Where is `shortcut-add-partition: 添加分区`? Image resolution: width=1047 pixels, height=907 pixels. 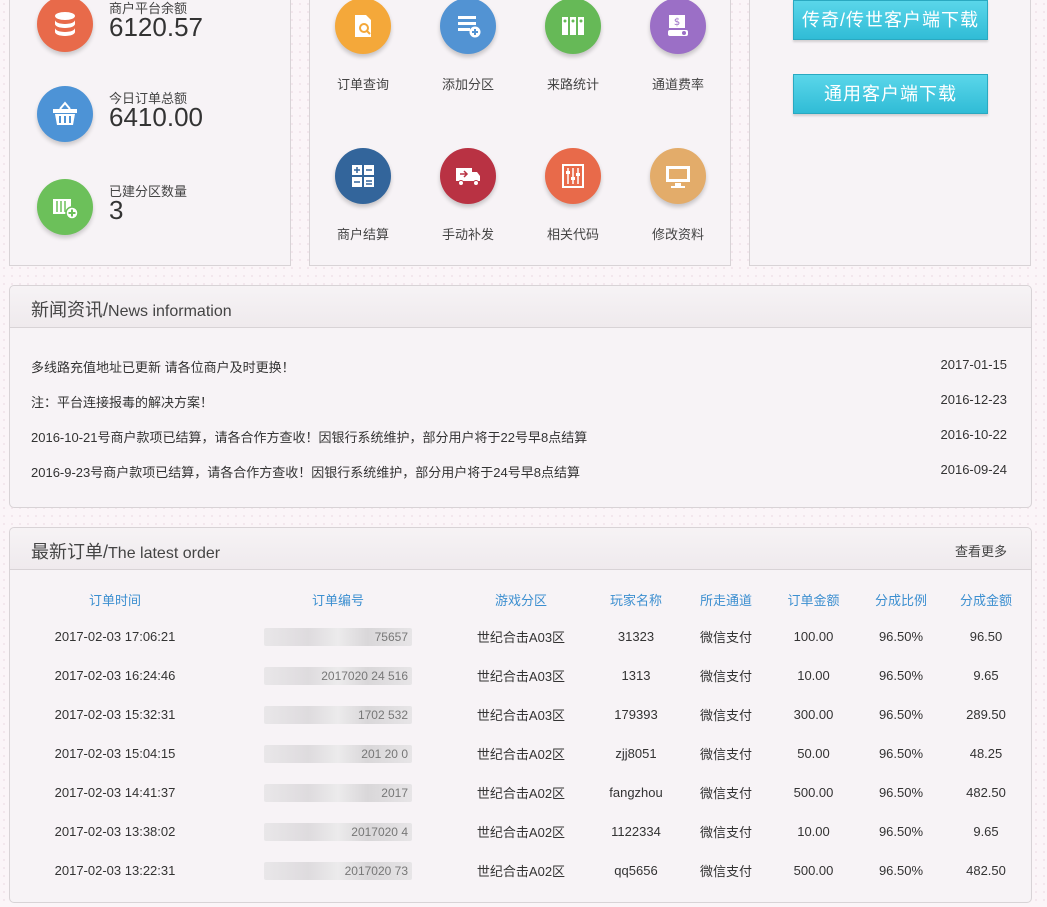
shortcut-add-partition: 添加分区 is located at coordinates (468, 49).